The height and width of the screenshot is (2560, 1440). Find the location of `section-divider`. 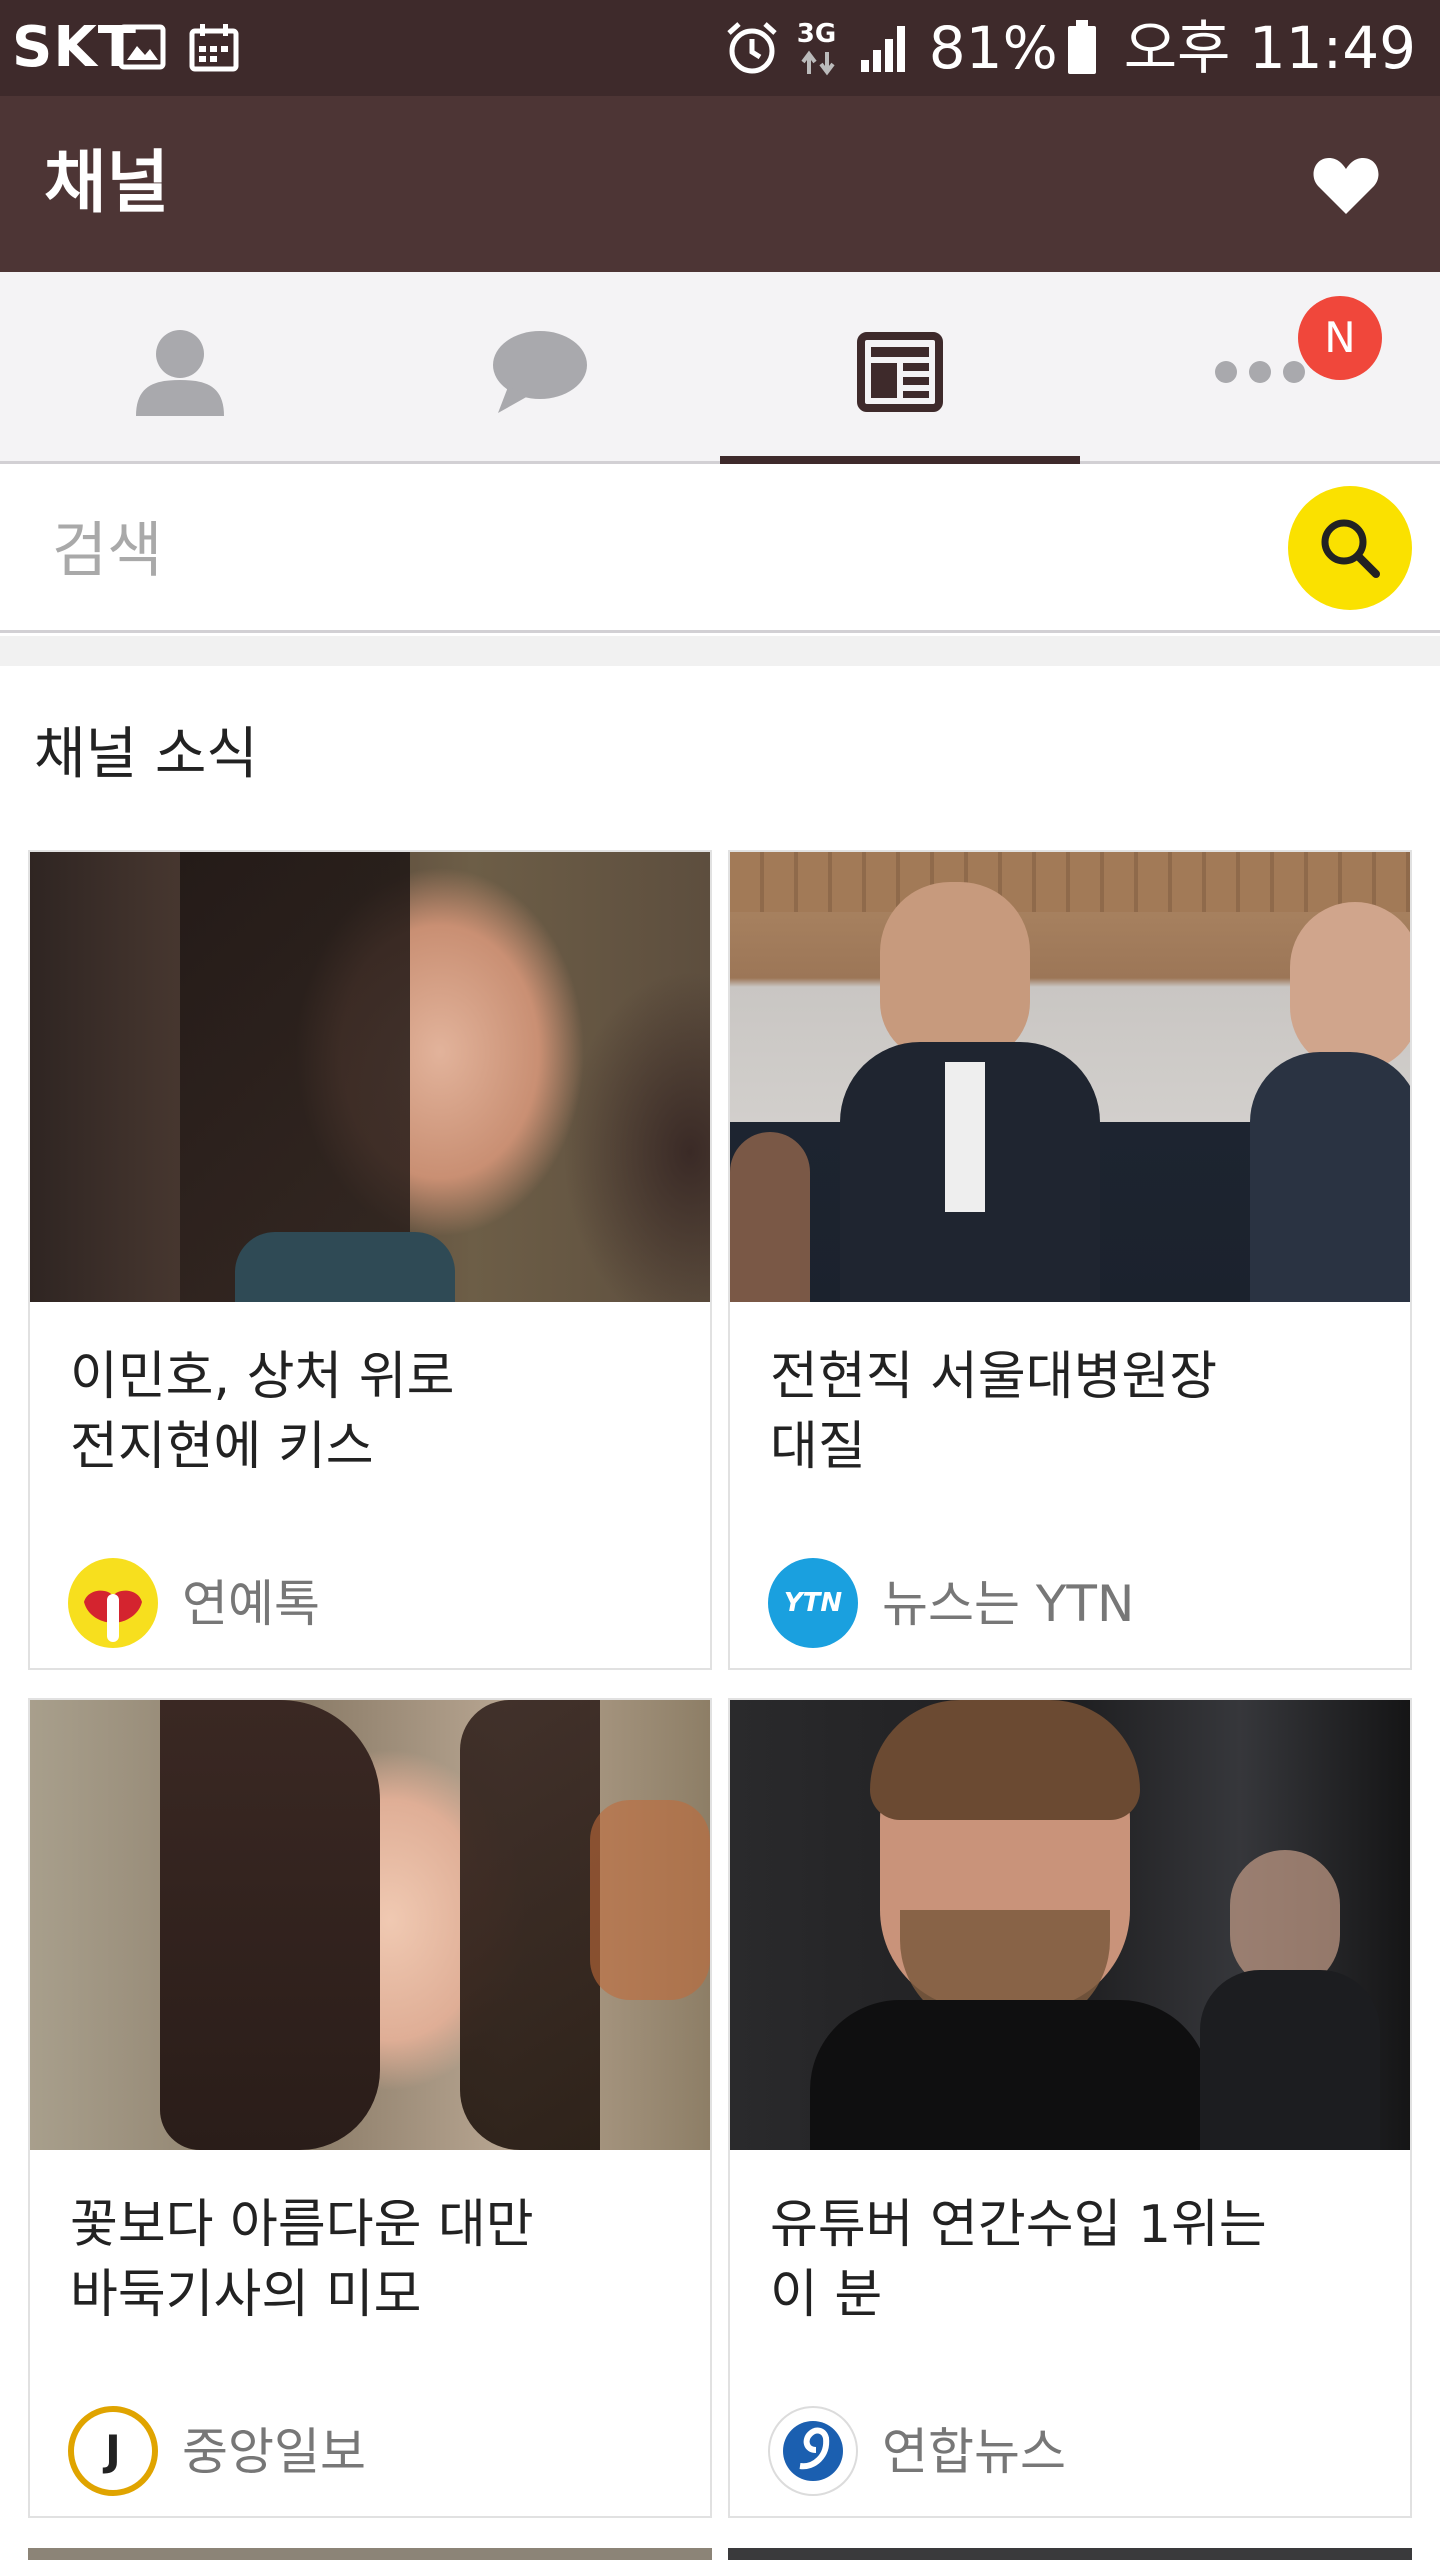

section-divider is located at coordinates (720, 651).